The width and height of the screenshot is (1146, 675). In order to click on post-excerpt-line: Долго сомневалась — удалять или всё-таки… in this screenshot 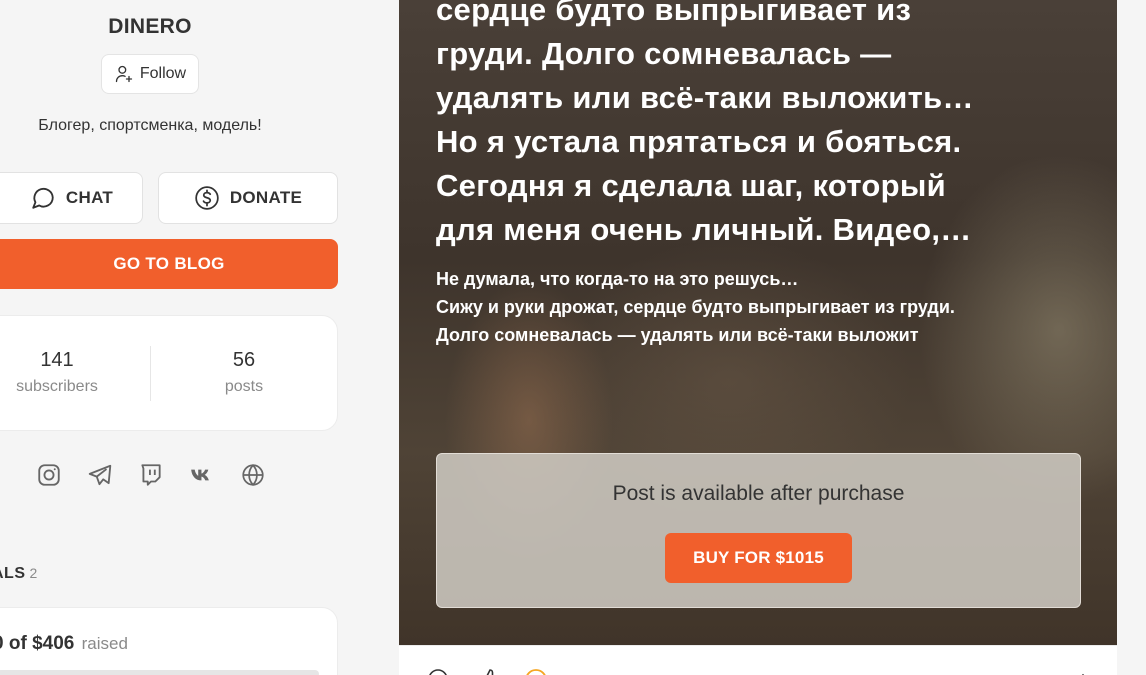, I will do `click(677, 335)`.